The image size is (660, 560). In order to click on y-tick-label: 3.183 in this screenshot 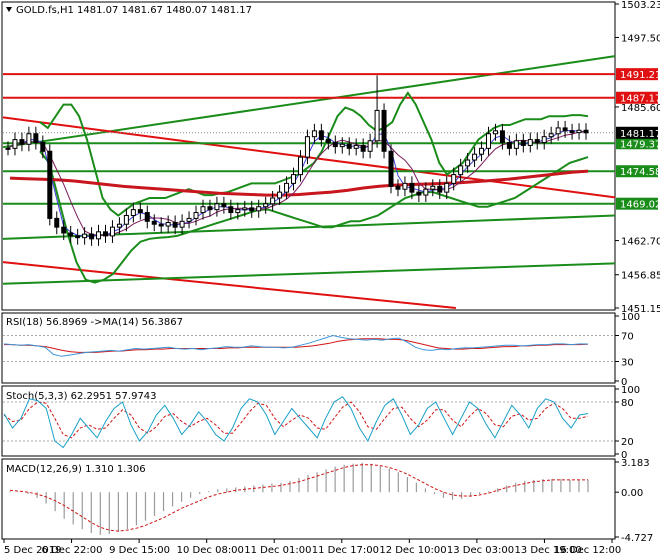, I will do `click(635, 463)`.